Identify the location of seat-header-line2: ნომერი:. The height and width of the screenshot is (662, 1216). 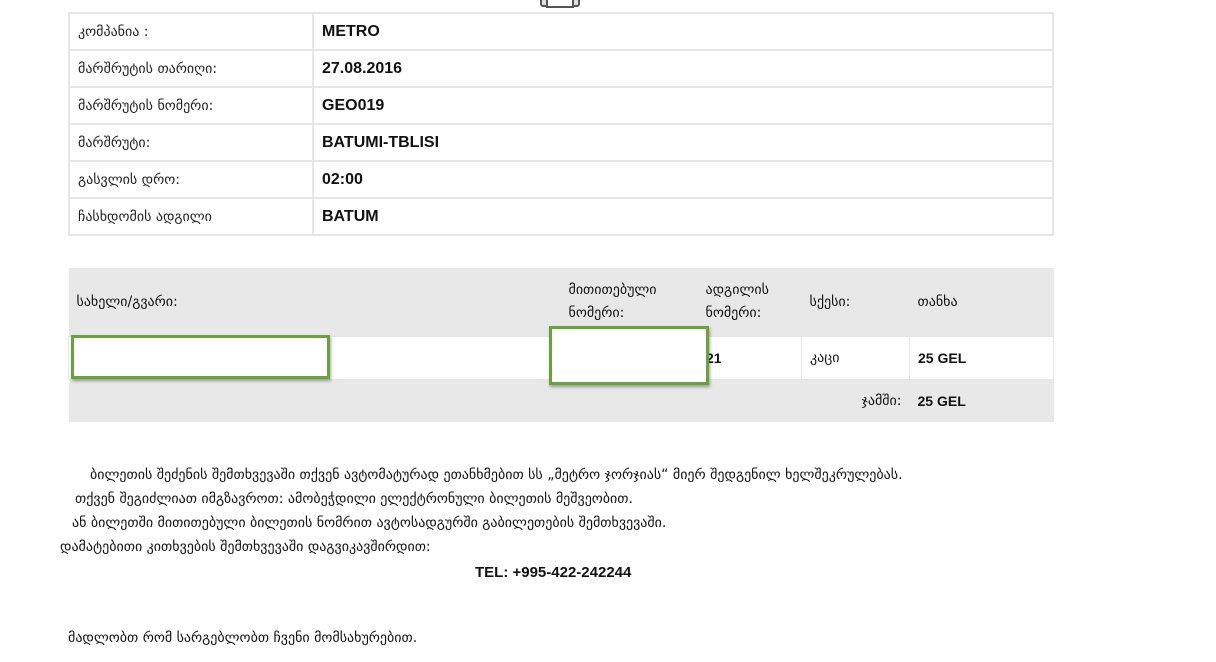
(733, 313).